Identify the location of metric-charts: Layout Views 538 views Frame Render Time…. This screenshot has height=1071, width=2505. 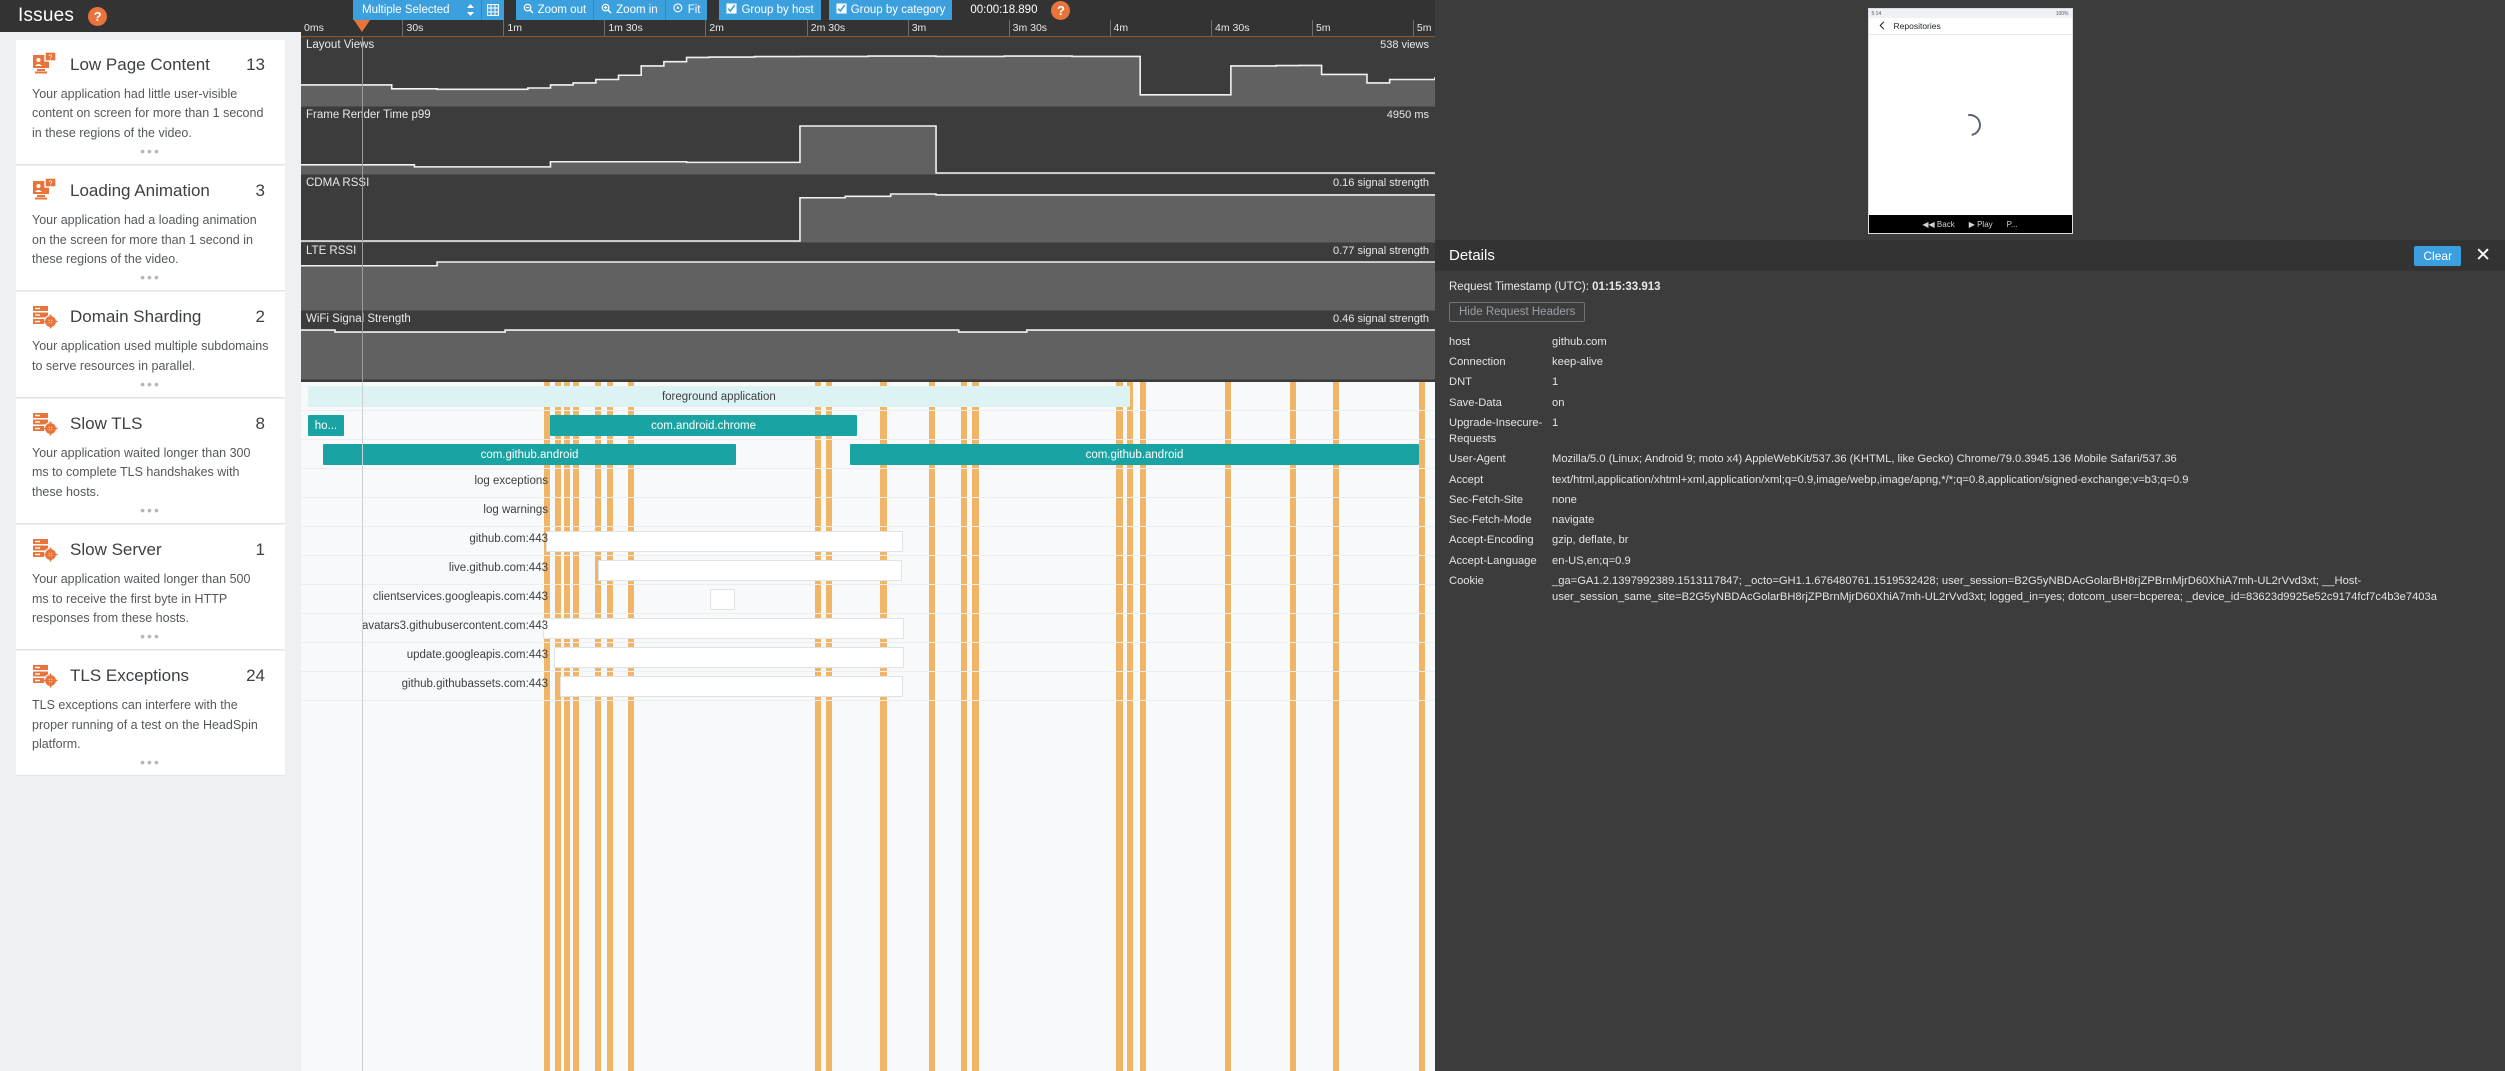
(868, 209).